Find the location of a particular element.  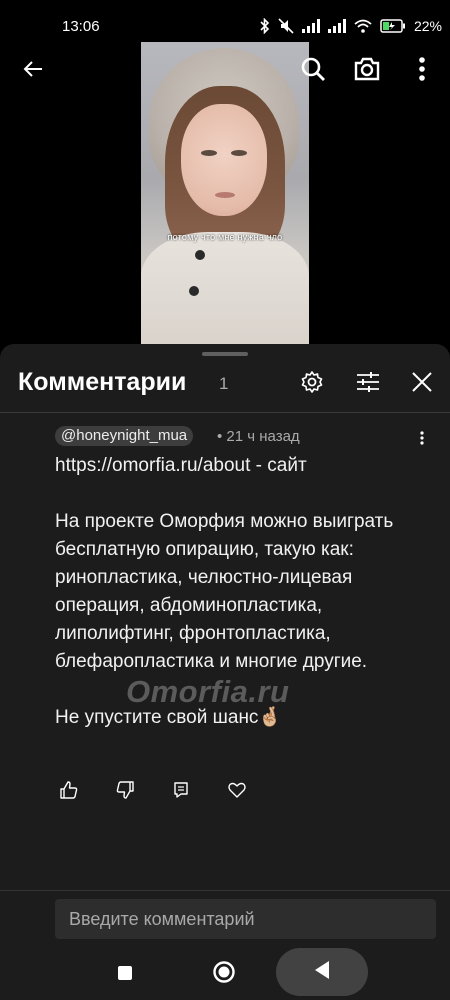

battery-icon is located at coordinates (393, 26).